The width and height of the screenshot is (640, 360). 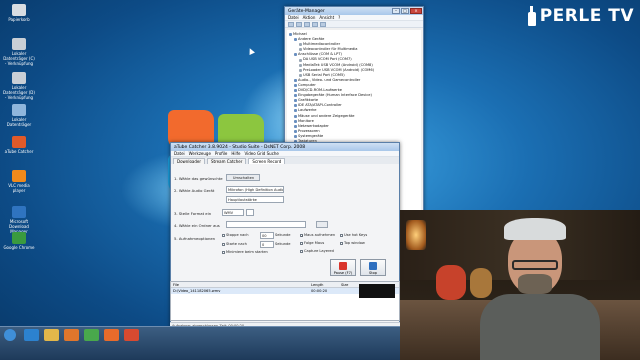 I want to click on start-orb-taskbar-button, so click(x=10, y=335).